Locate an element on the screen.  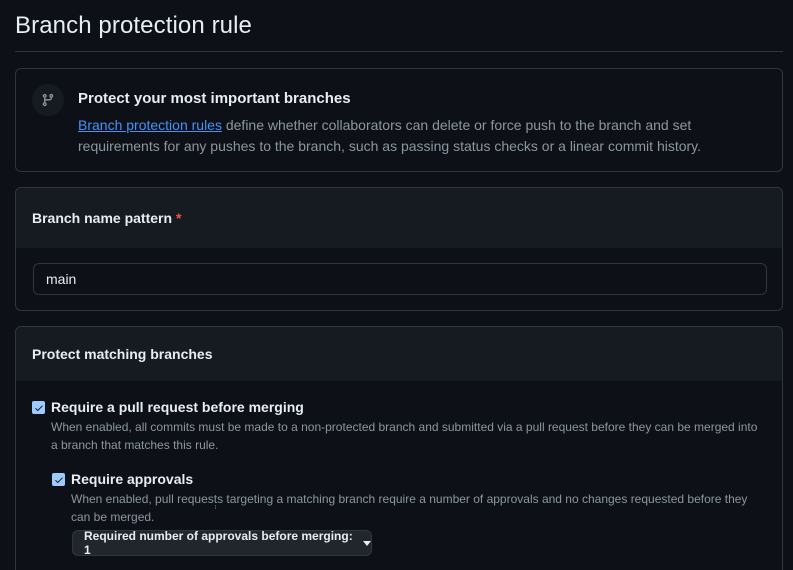
branch-name-pattern-input is located at coordinates (400, 279).